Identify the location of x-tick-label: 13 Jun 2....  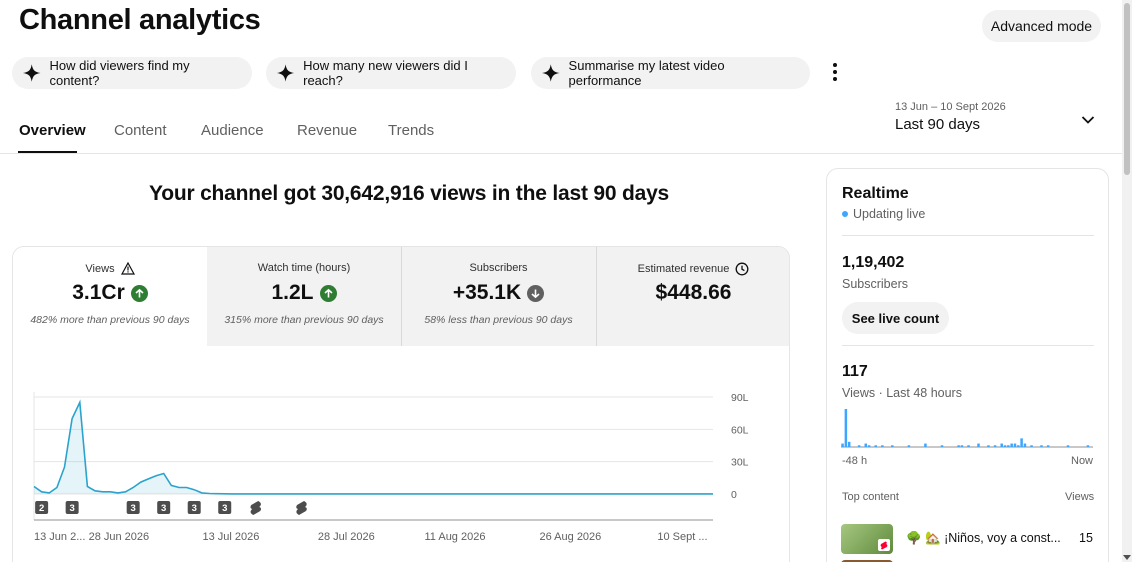
(59, 537).